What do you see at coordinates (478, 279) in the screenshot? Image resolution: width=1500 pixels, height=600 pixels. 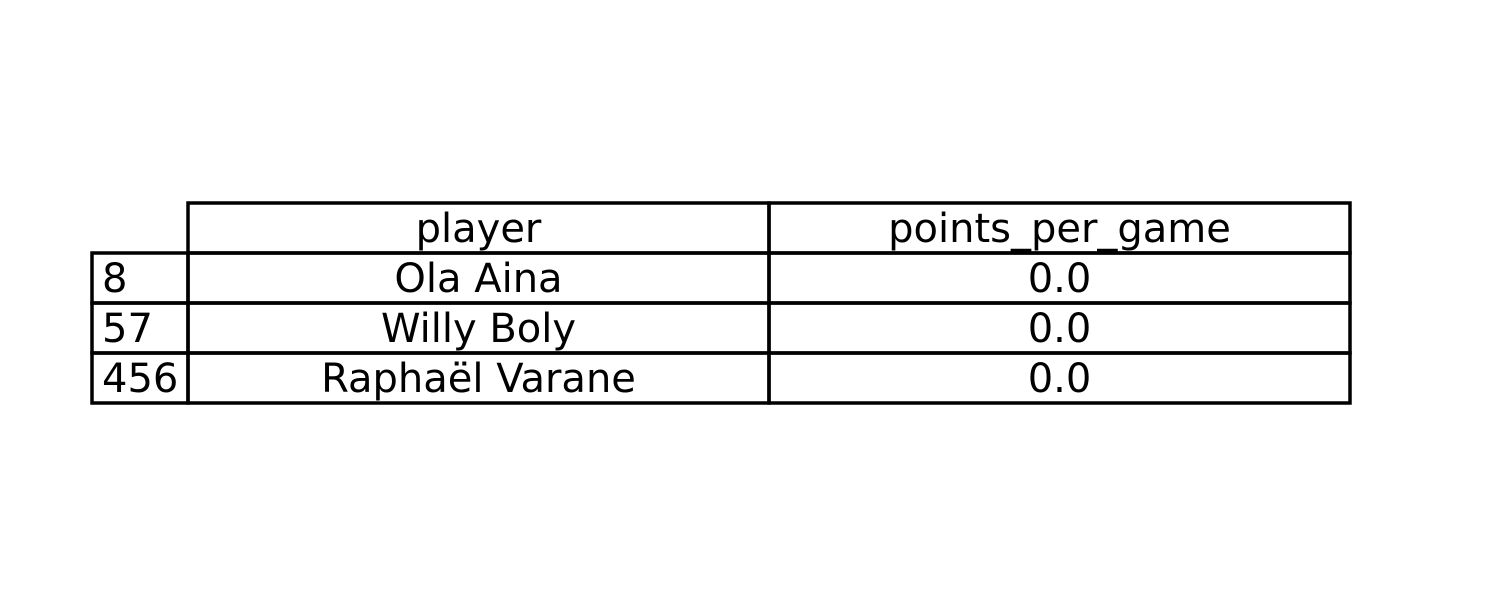 I see `cell-value: Ola Aina` at bounding box center [478, 279].